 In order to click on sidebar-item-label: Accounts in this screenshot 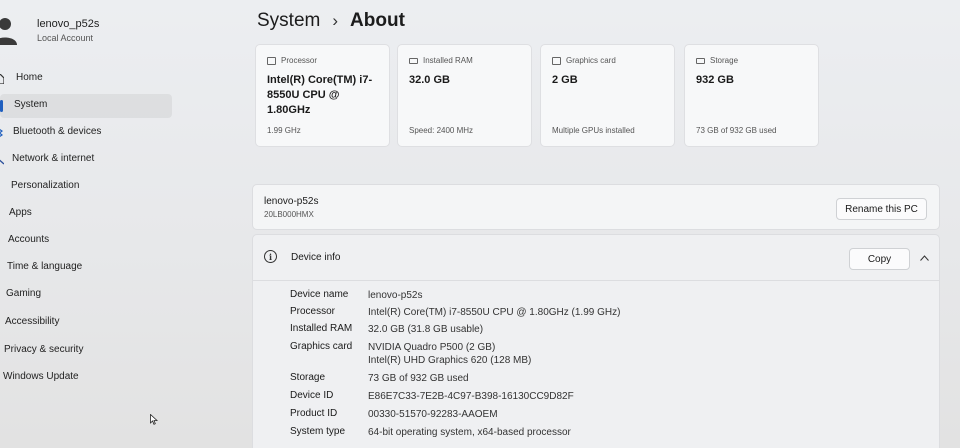, I will do `click(29, 239)`.